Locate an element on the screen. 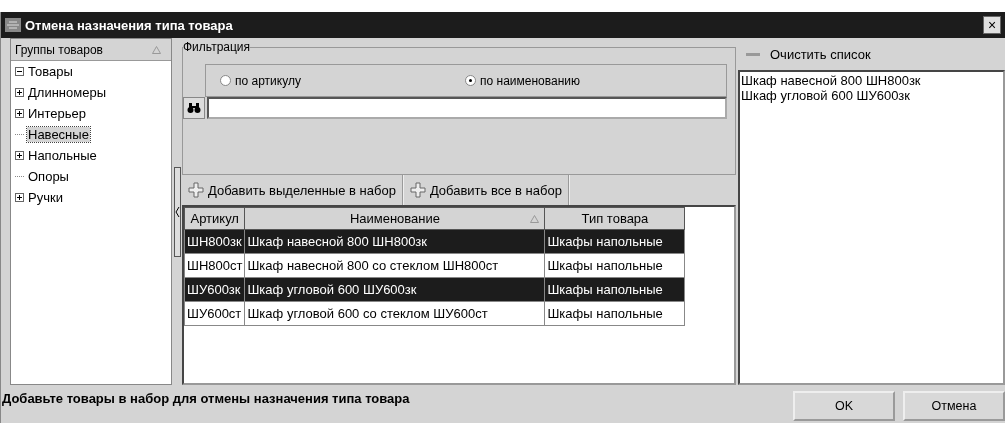 This screenshot has width=1005, height=423. close-button: × is located at coordinates (992, 25).